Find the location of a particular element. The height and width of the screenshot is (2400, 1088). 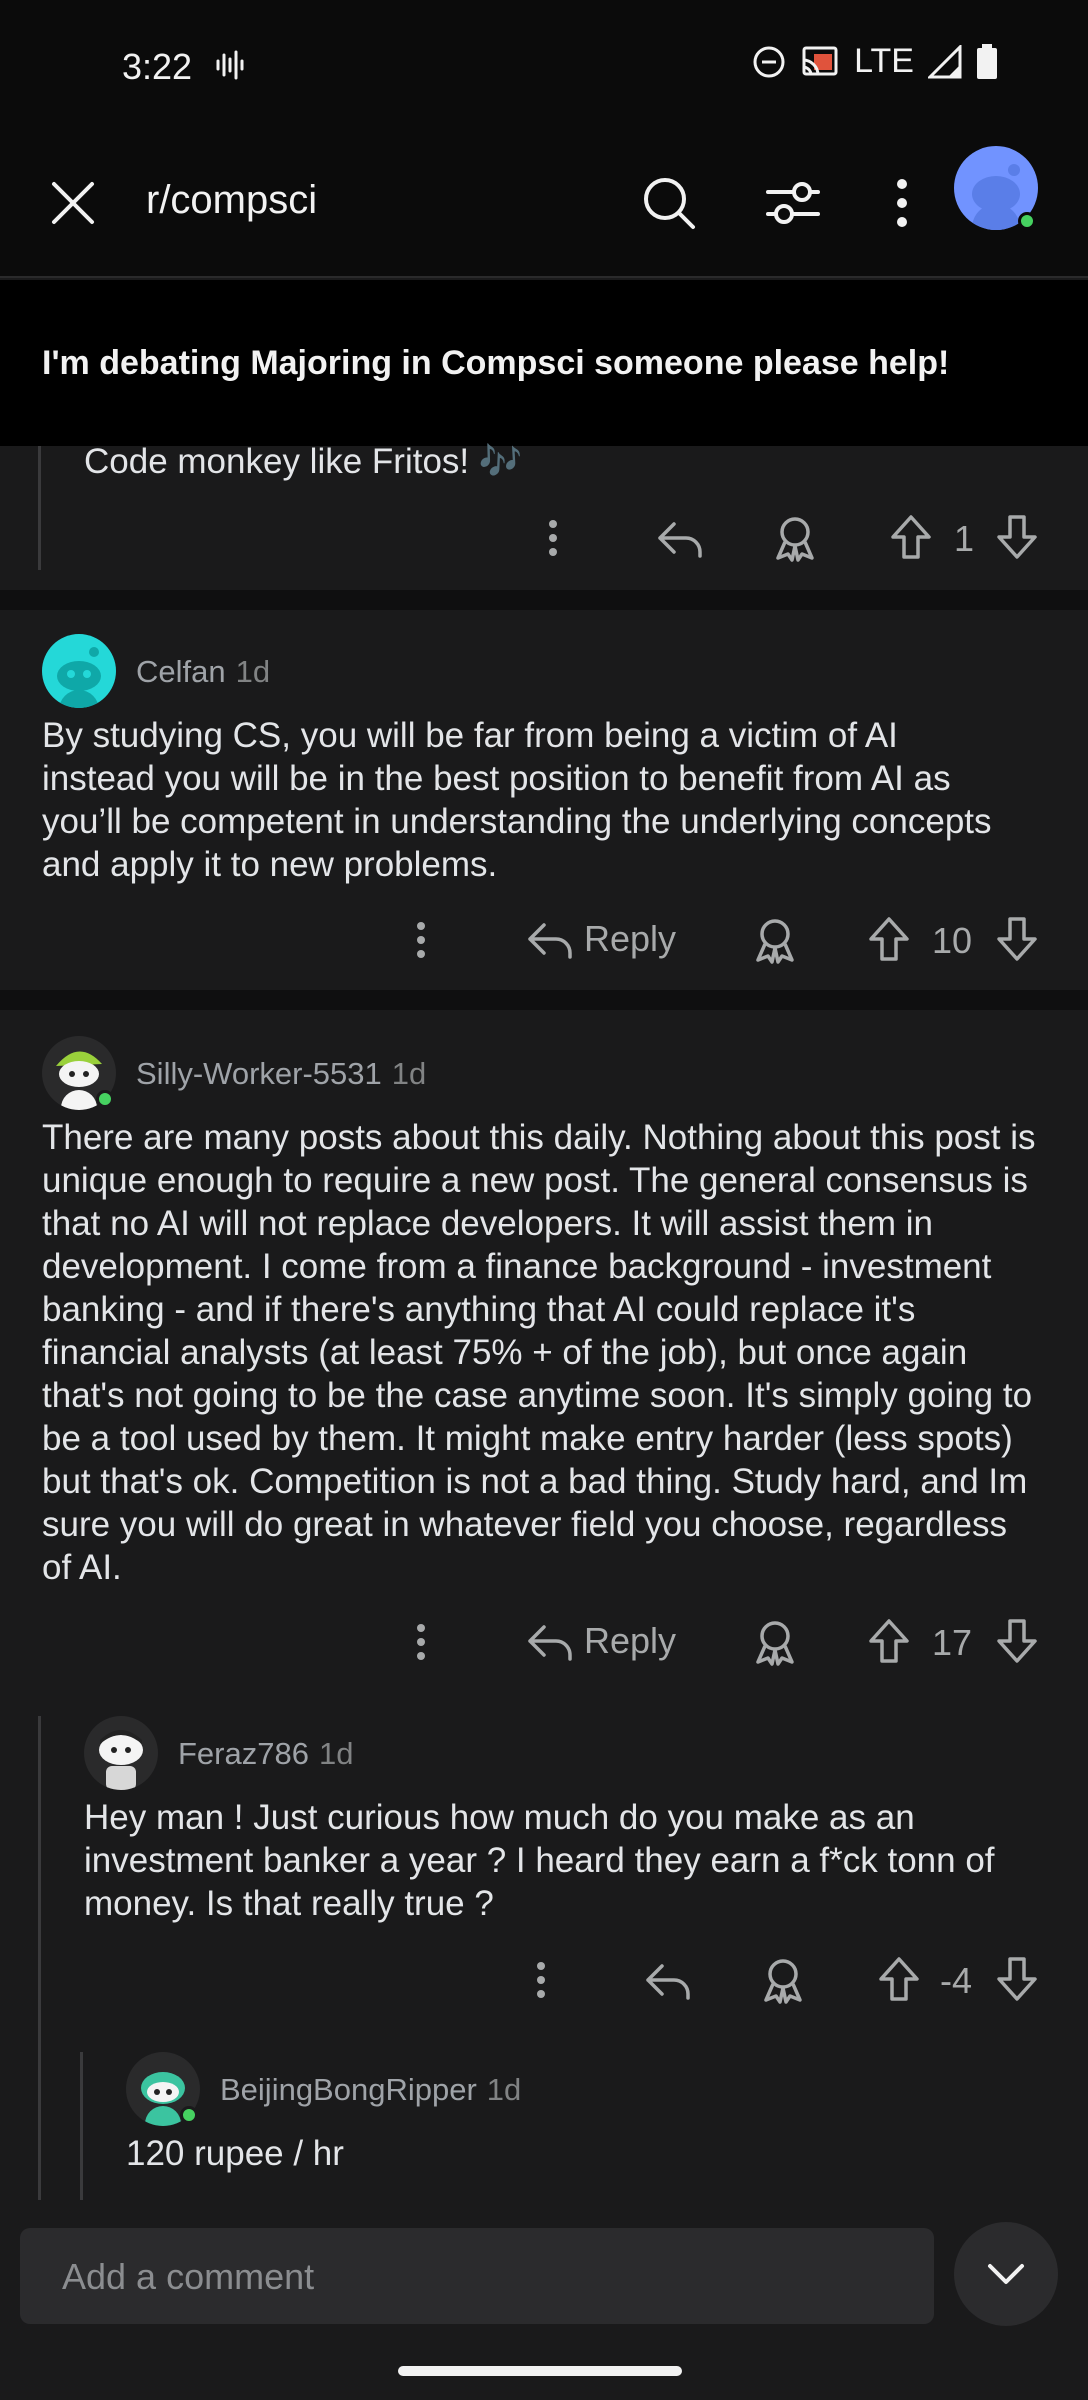

username: Feraz786 is located at coordinates (243, 1753).